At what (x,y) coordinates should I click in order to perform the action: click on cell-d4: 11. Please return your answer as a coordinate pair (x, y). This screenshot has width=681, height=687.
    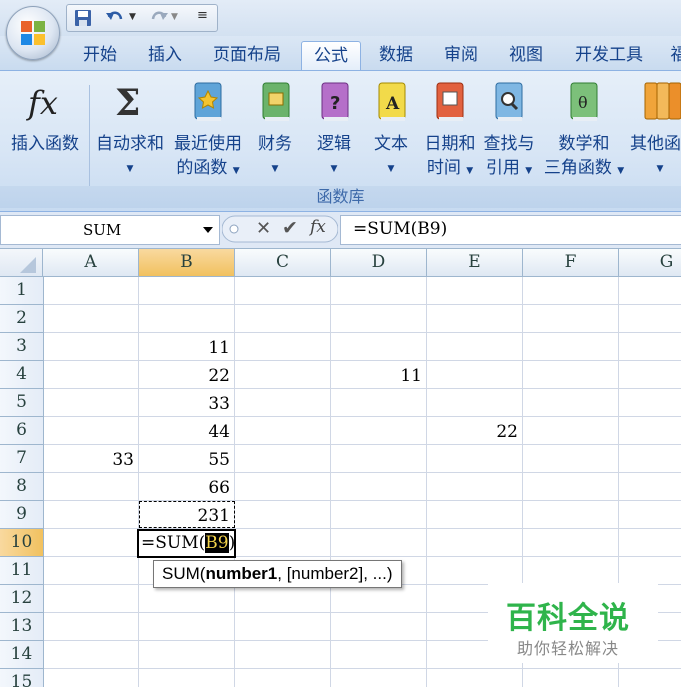
    Looking at the image, I should click on (378, 374).